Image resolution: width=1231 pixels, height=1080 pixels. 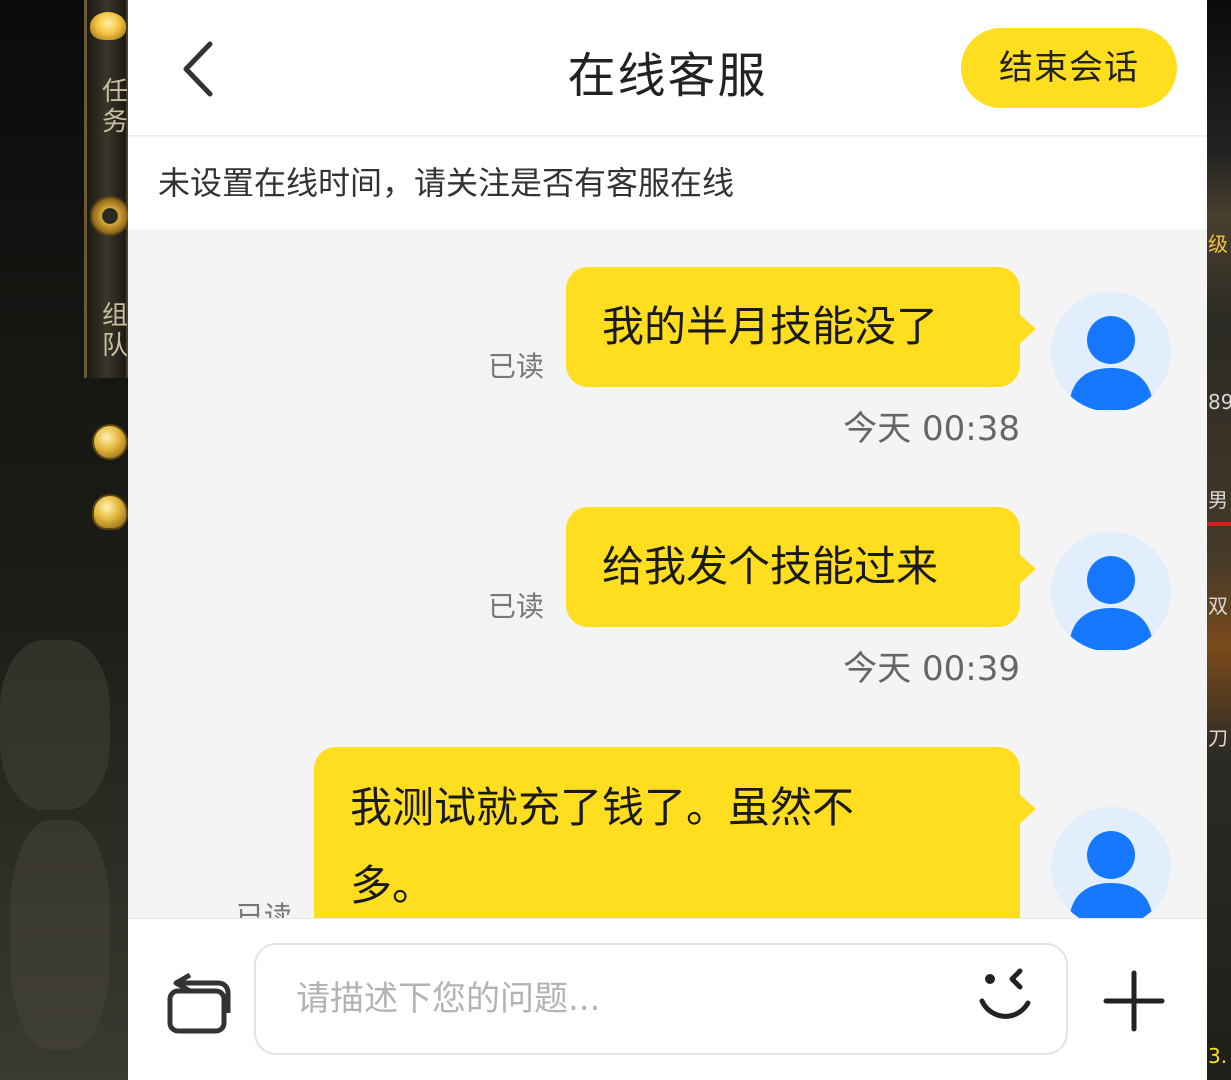 I want to click on online-time-notice: 未设置在线时间，请关注是否有客服在线, so click(x=667, y=183).